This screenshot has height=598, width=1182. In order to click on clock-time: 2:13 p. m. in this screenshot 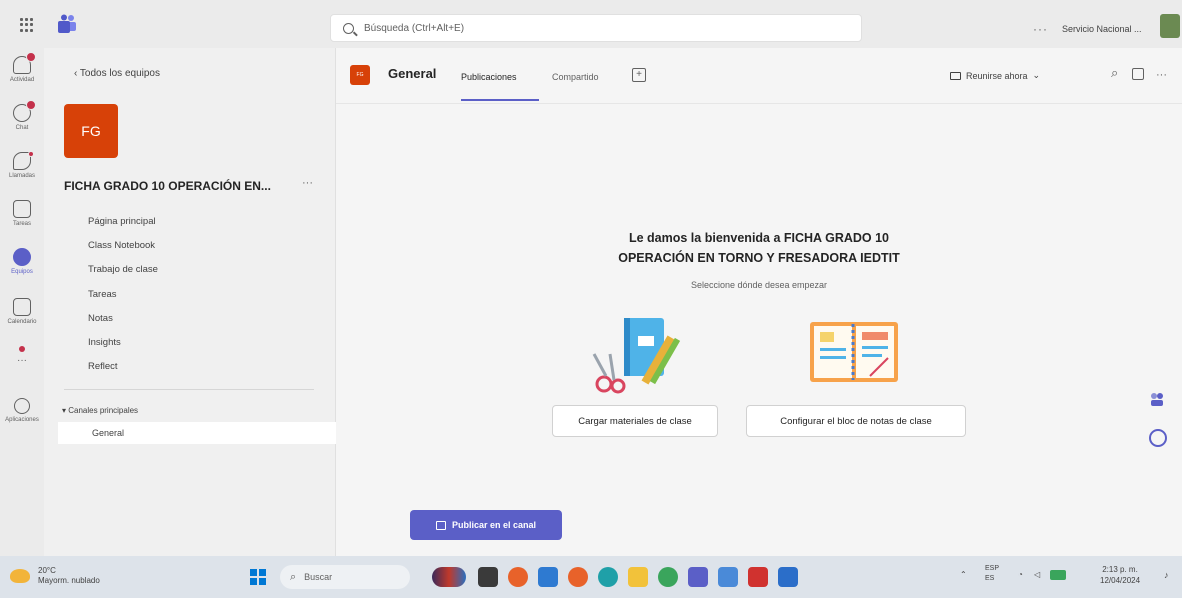, I will do `click(1120, 569)`.